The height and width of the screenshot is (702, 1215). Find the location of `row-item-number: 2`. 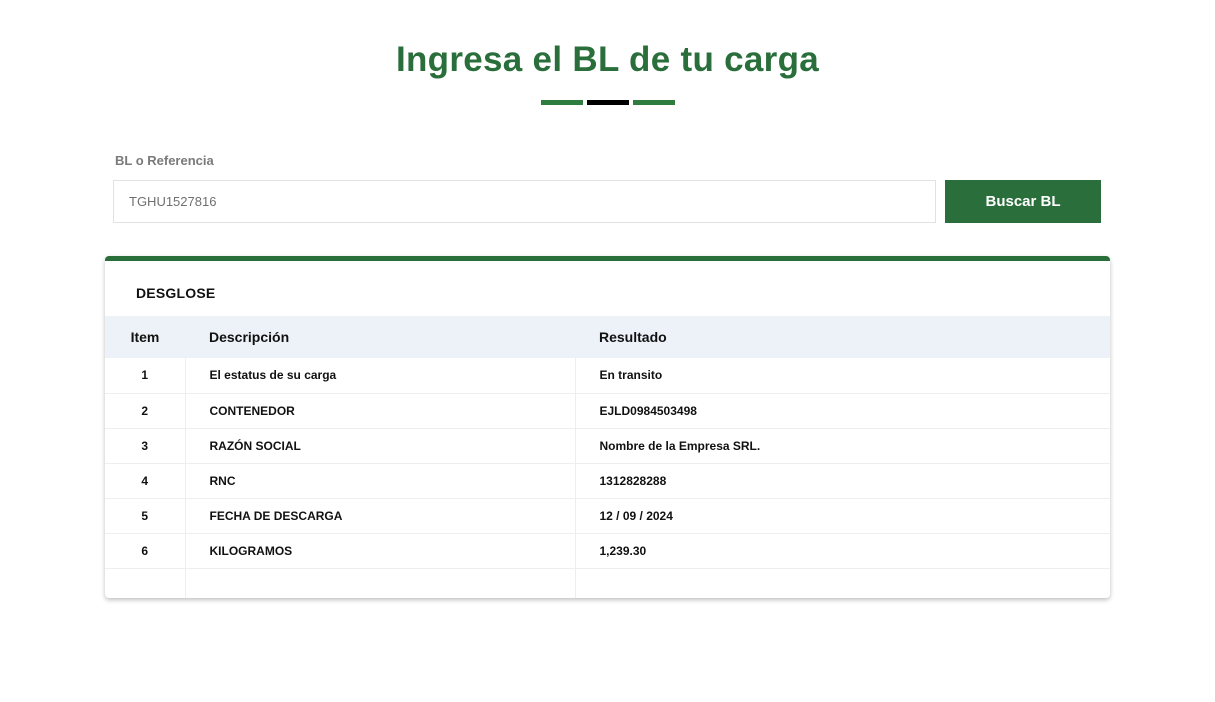

row-item-number: 2 is located at coordinates (145, 411).